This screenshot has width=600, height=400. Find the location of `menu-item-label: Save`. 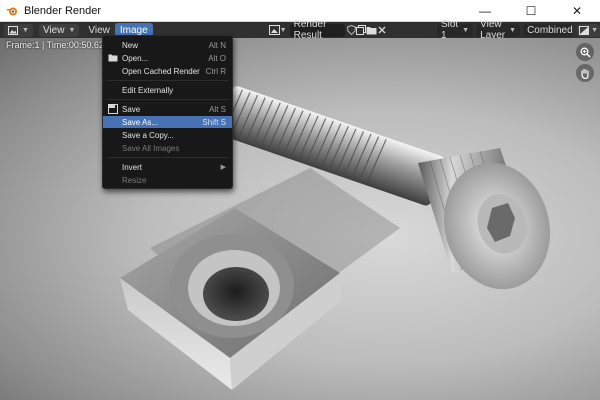

menu-item-label: Save is located at coordinates (131, 109).